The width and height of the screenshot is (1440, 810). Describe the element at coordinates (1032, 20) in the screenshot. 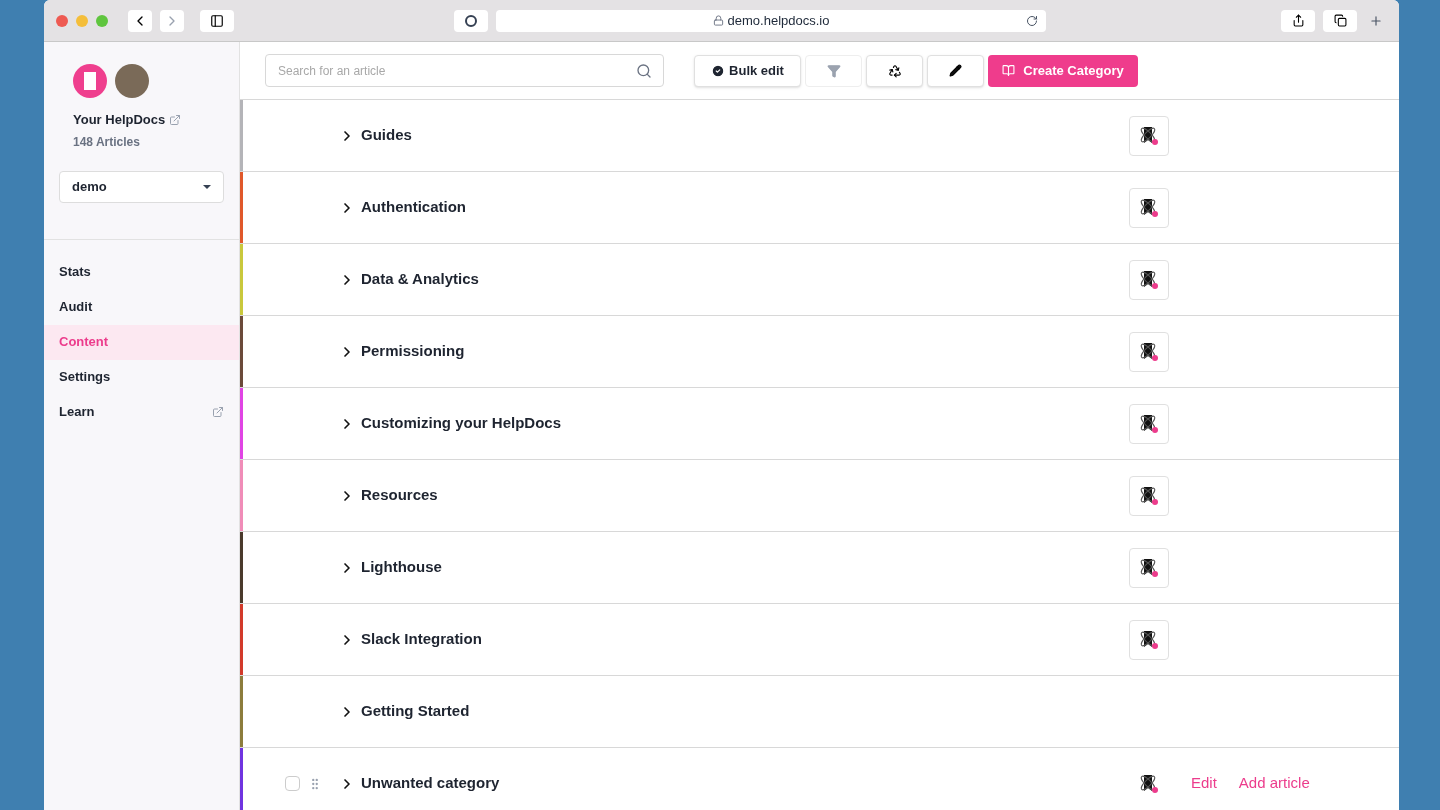

I see `reload-icon` at that location.